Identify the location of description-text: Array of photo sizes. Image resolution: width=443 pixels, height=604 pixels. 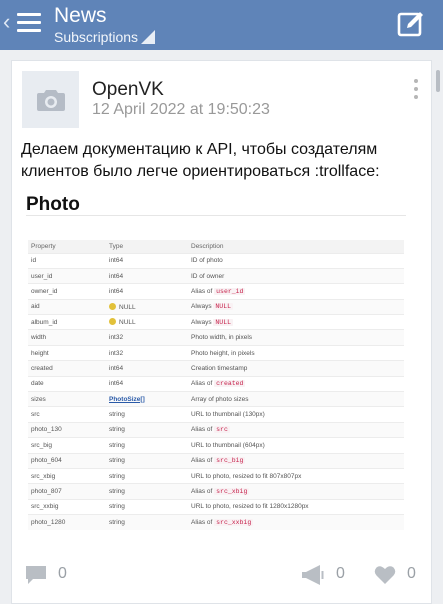
(220, 399).